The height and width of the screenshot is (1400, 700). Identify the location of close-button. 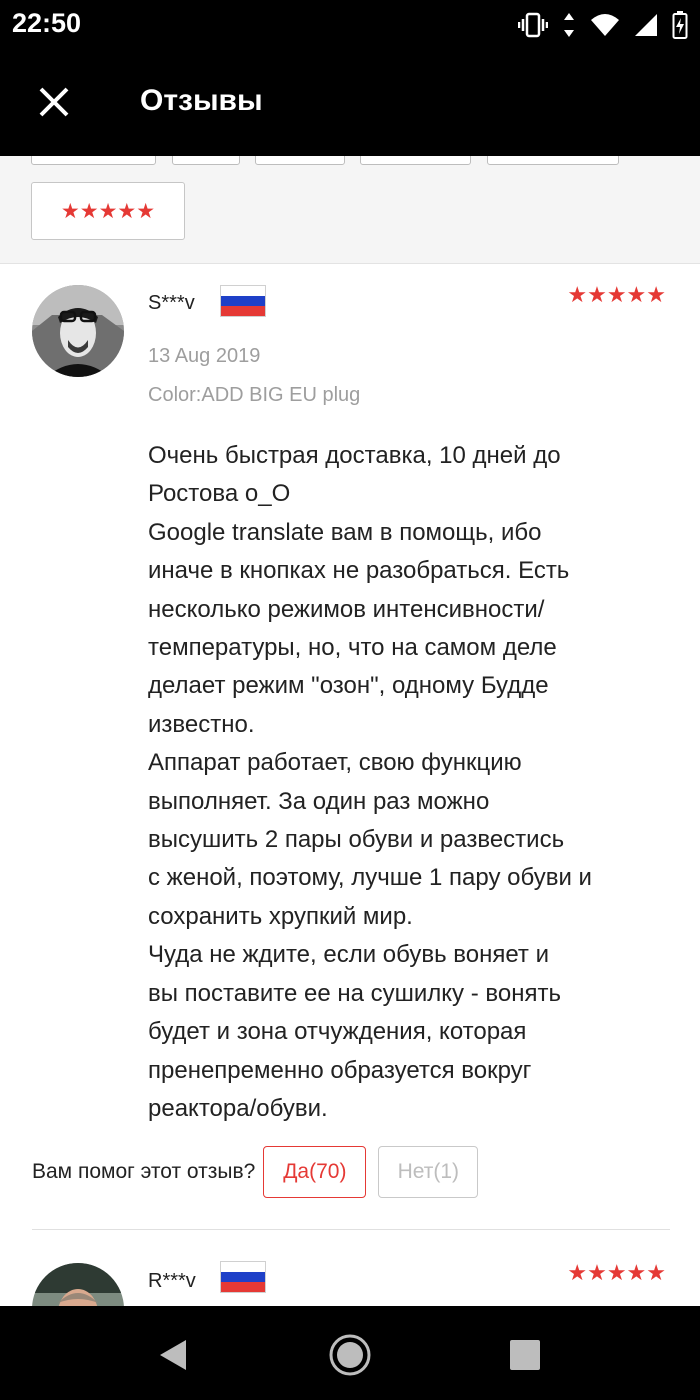
(54, 102).